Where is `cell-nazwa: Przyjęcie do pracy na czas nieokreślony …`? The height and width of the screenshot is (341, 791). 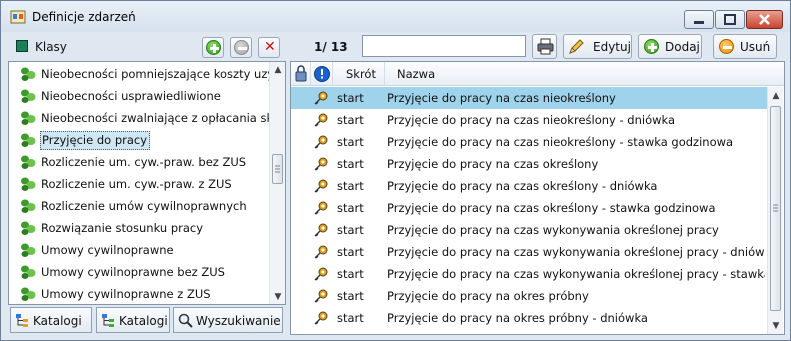
cell-nazwa: Przyjęcie do pracy na czas nieokreślony … is located at coordinates (531, 120).